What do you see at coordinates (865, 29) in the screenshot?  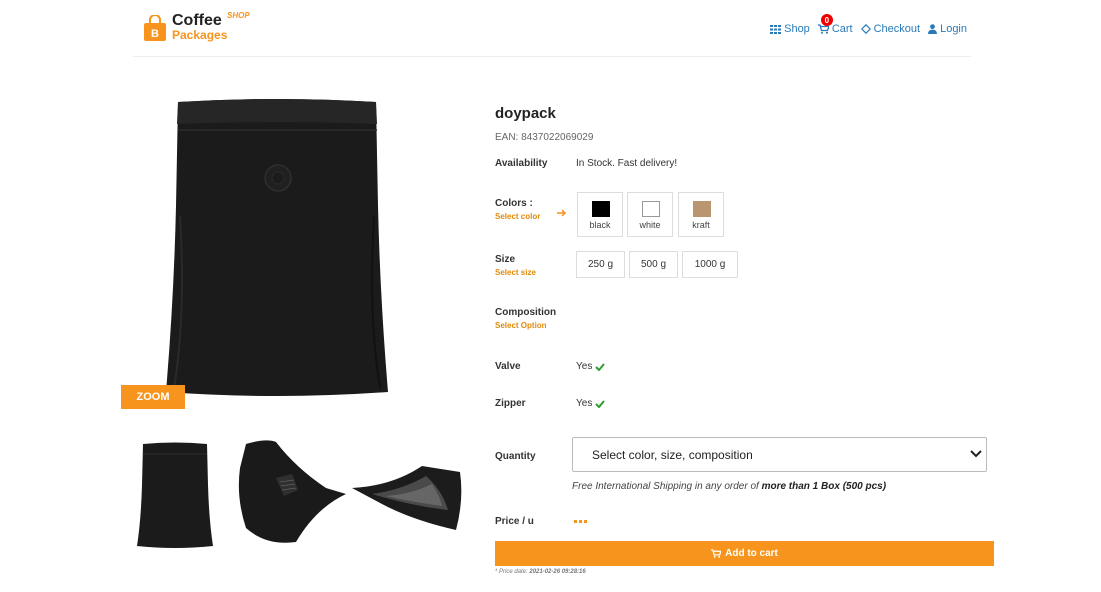 I see `checkout-icon` at bounding box center [865, 29].